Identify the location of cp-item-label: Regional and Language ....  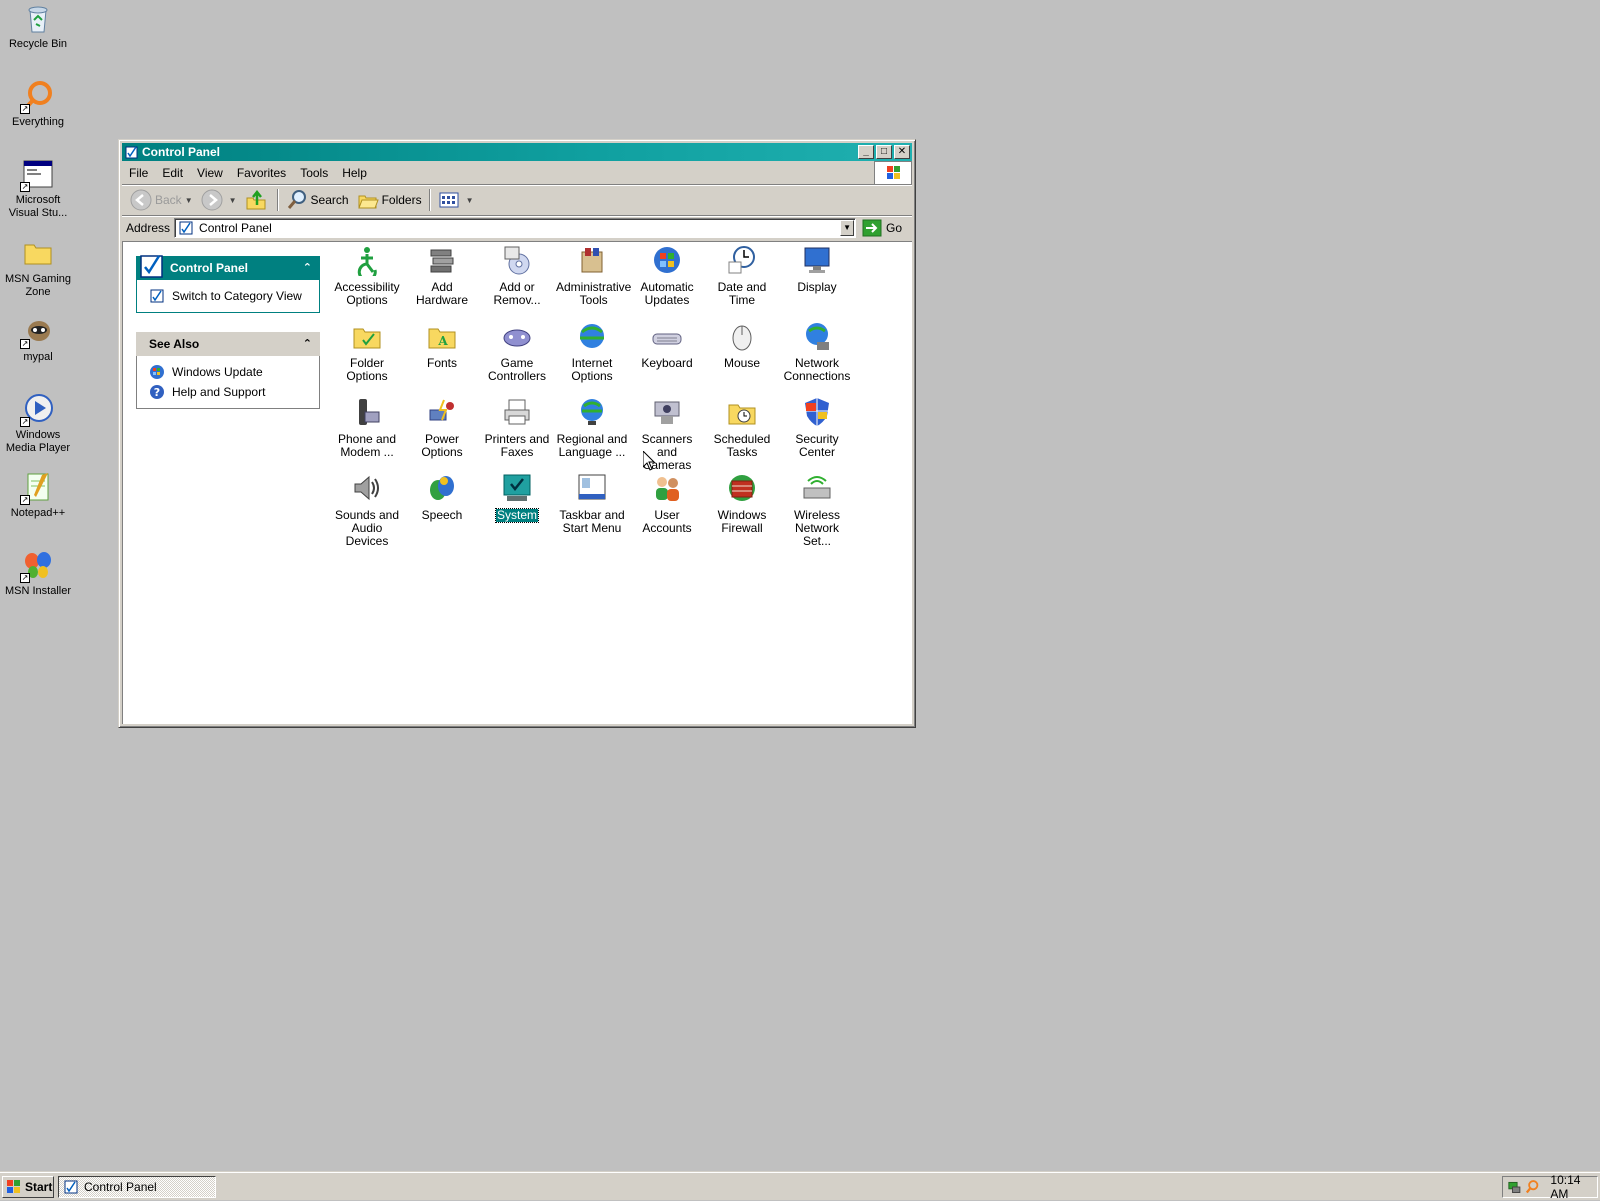
(592, 445).